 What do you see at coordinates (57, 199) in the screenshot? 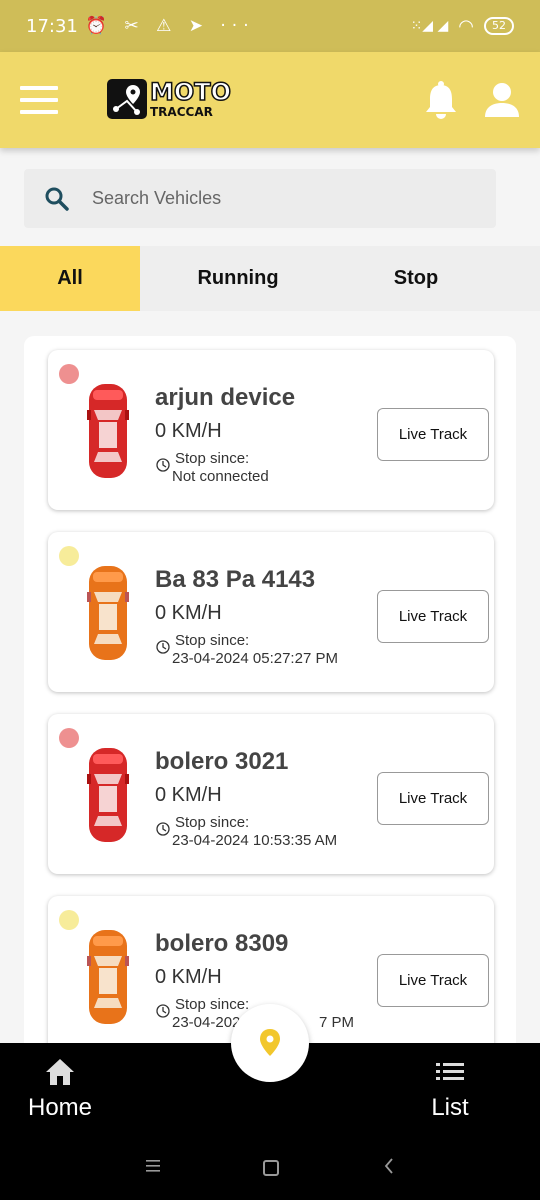
I see `search-icon` at bounding box center [57, 199].